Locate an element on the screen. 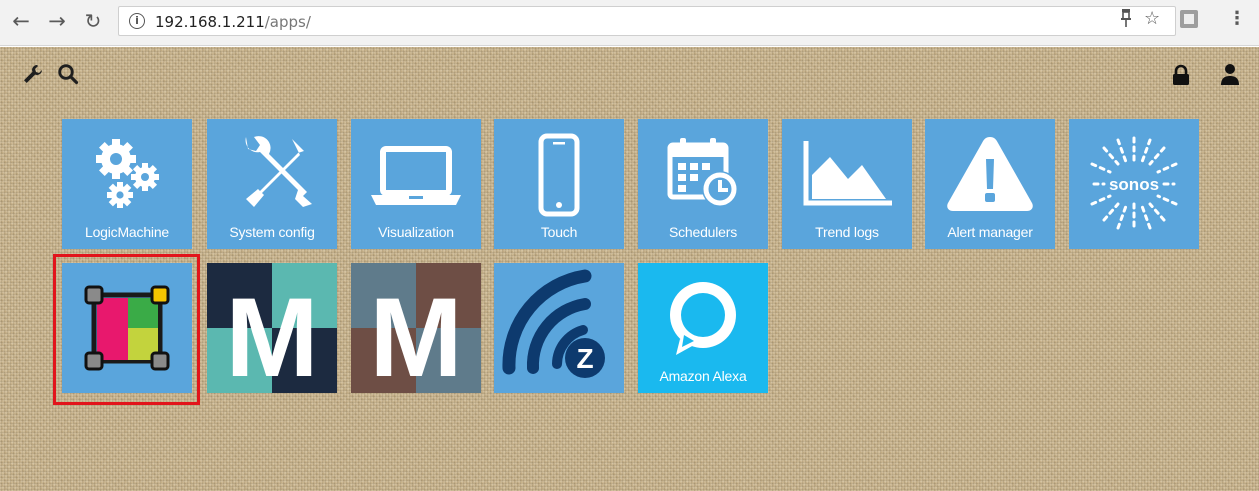  app-tile-sonos: sonos is located at coordinates (1134, 184).